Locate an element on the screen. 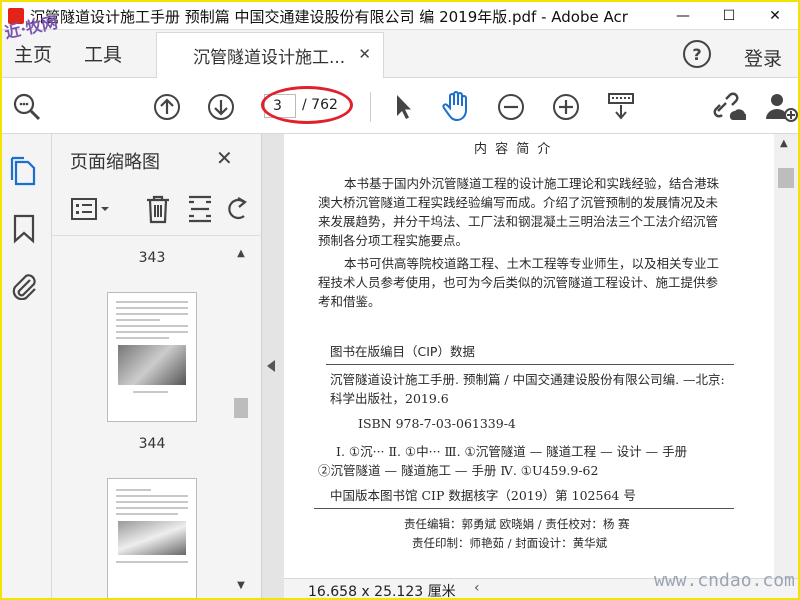 The image size is (800, 600). para1-line4: 预制各分项工程实施要点。 is located at coordinates (393, 240).